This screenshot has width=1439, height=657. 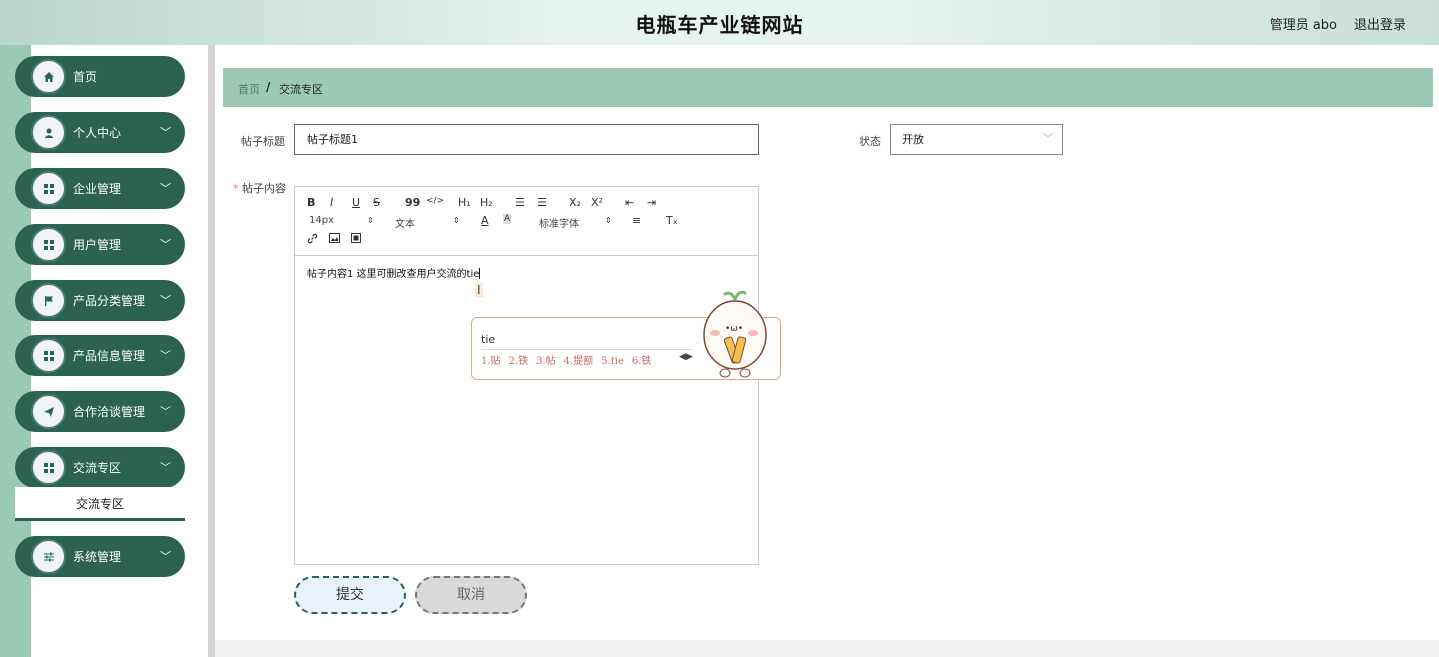 What do you see at coordinates (471, 595) in the screenshot?
I see `cancel-button: 取消` at bounding box center [471, 595].